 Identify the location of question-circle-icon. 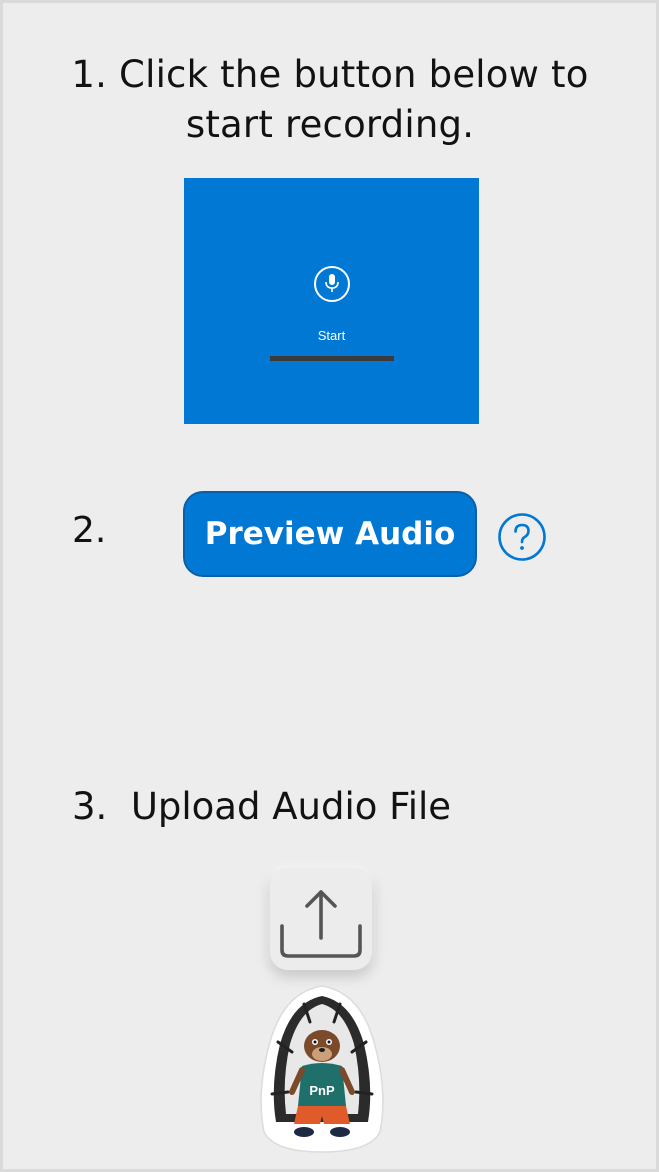
(522, 537).